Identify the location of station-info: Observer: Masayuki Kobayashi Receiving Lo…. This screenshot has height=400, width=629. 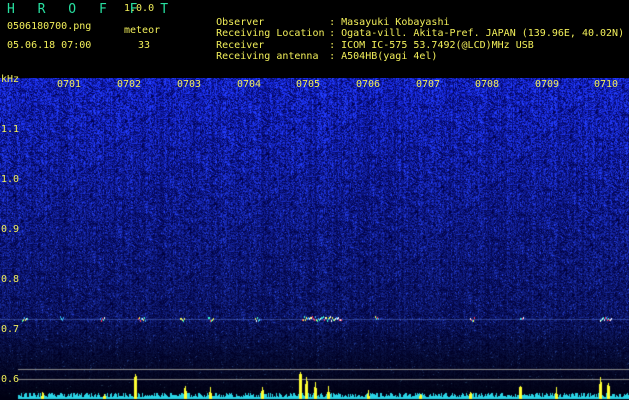
(402, 34).